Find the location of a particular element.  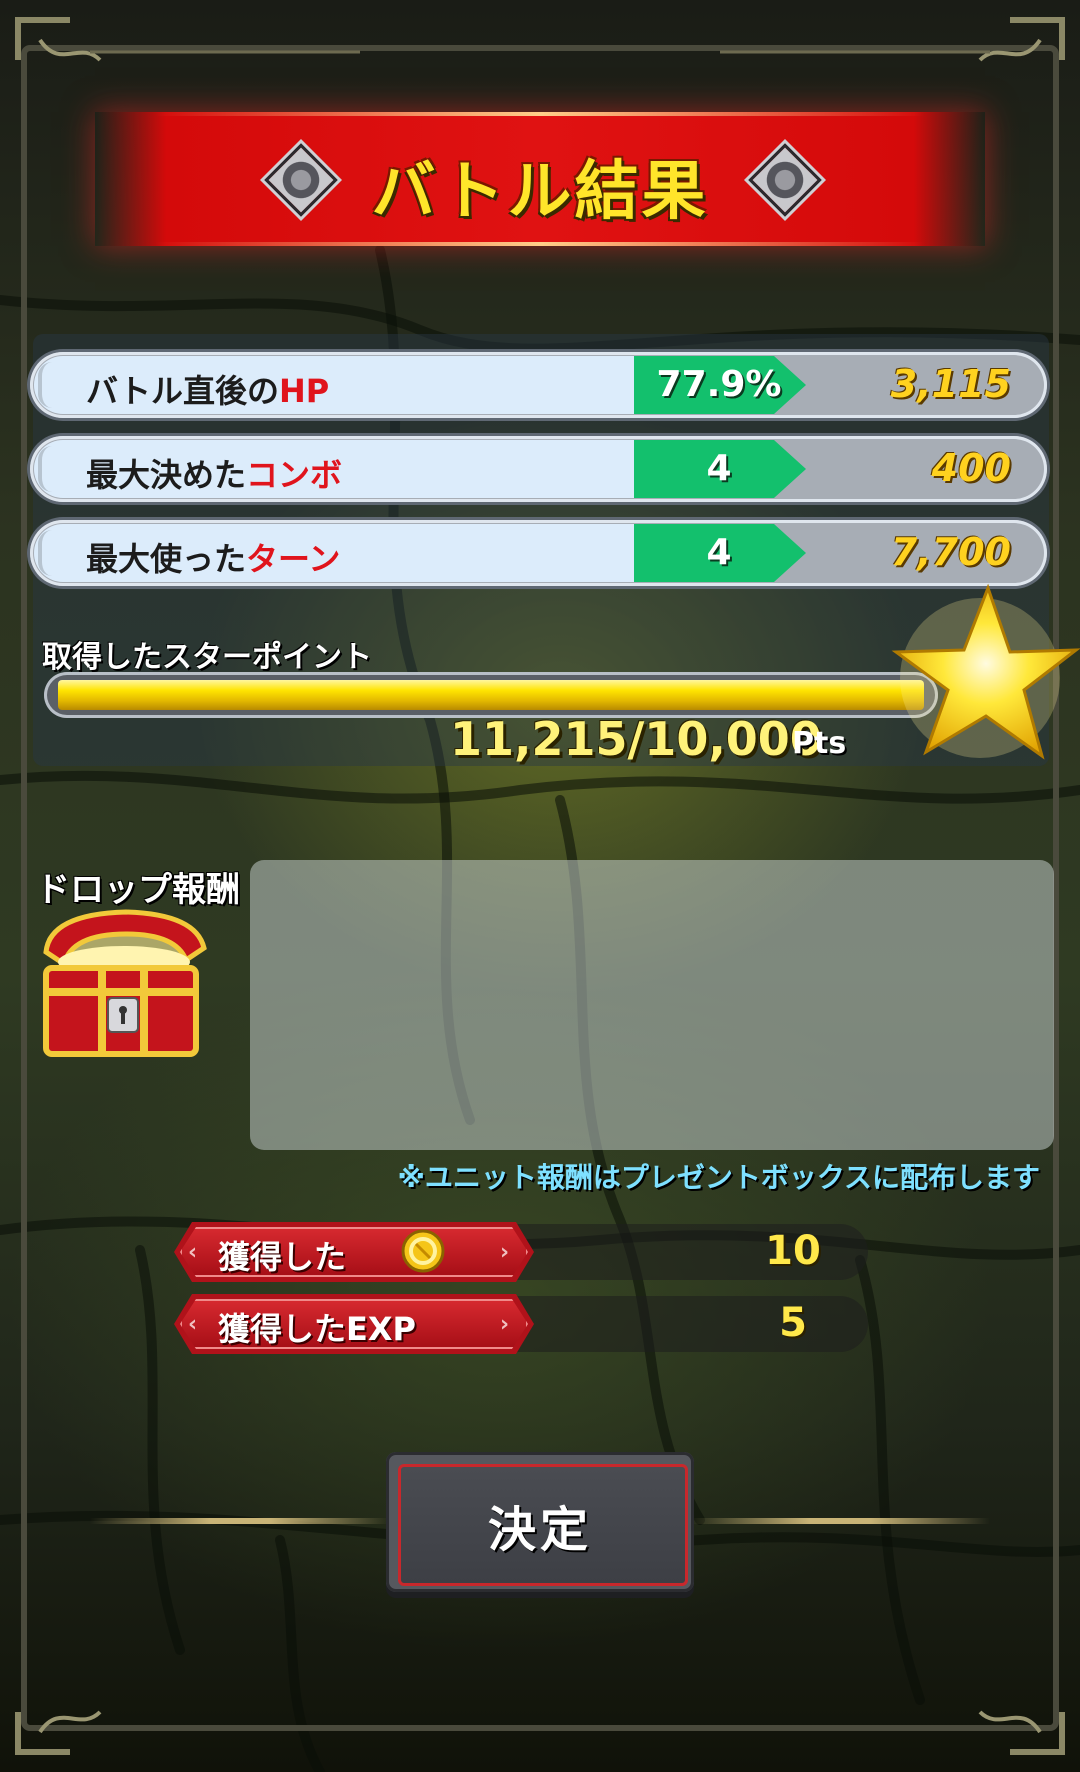

confirm-button: 決定 is located at coordinates (540, 1522).